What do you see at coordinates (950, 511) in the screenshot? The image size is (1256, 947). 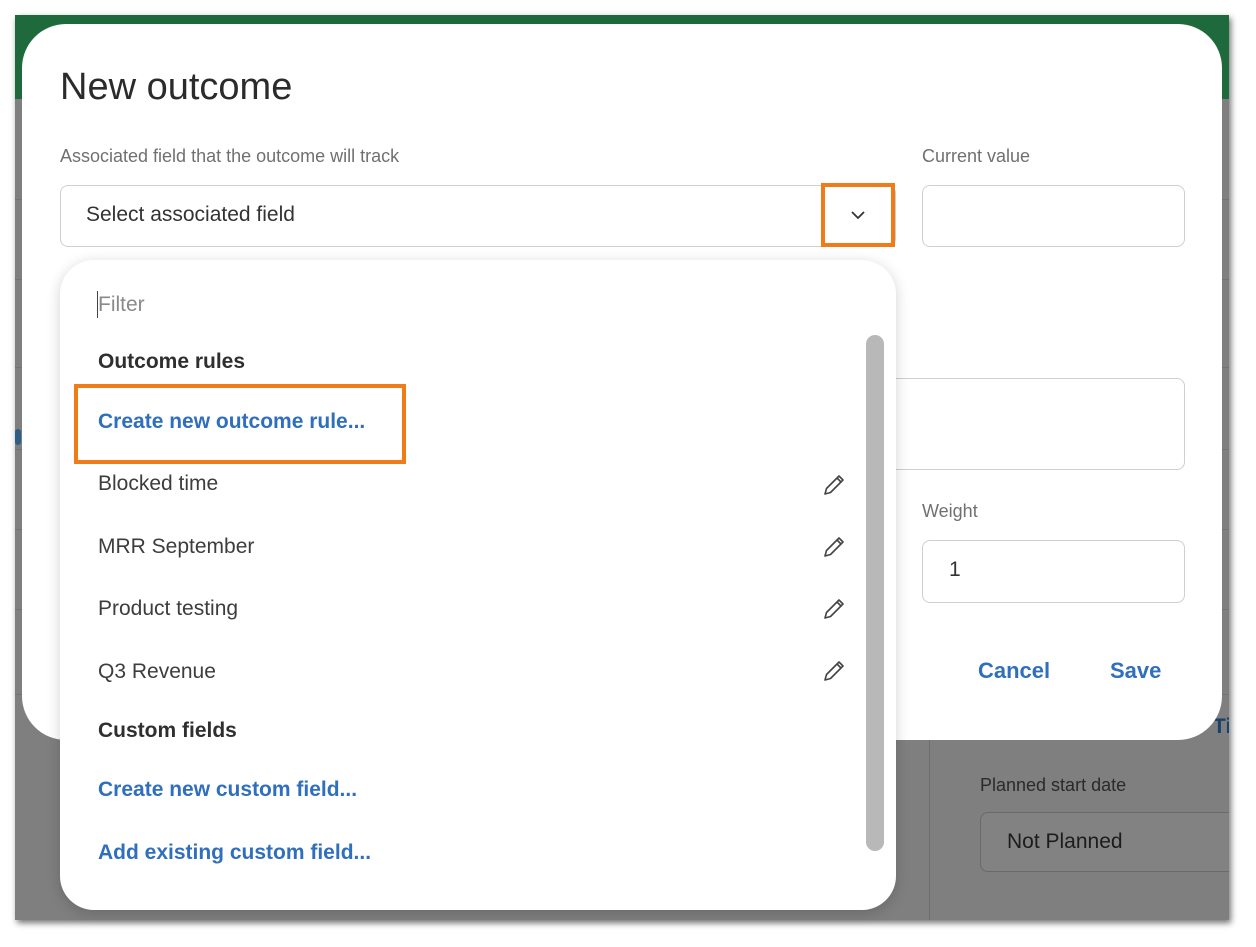 I see `weight-label: Weight` at bounding box center [950, 511].